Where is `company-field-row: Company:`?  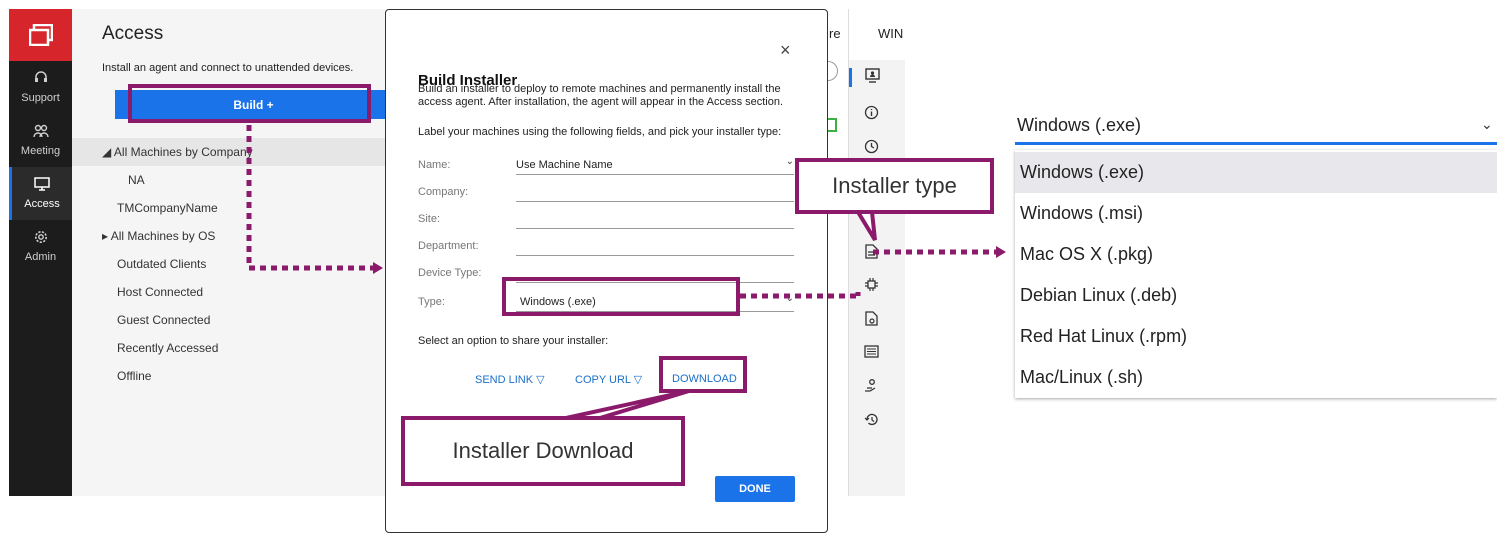 company-field-row: Company: is located at coordinates (608, 192).